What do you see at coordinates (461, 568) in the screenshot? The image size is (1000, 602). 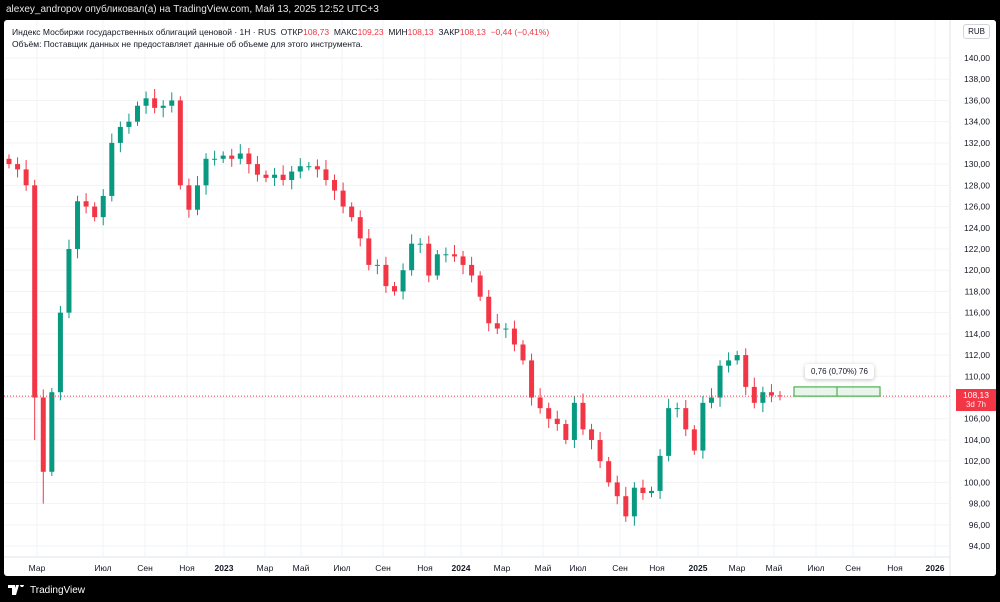 I see `x-tick-label: 2024` at bounding box center [461, 568].